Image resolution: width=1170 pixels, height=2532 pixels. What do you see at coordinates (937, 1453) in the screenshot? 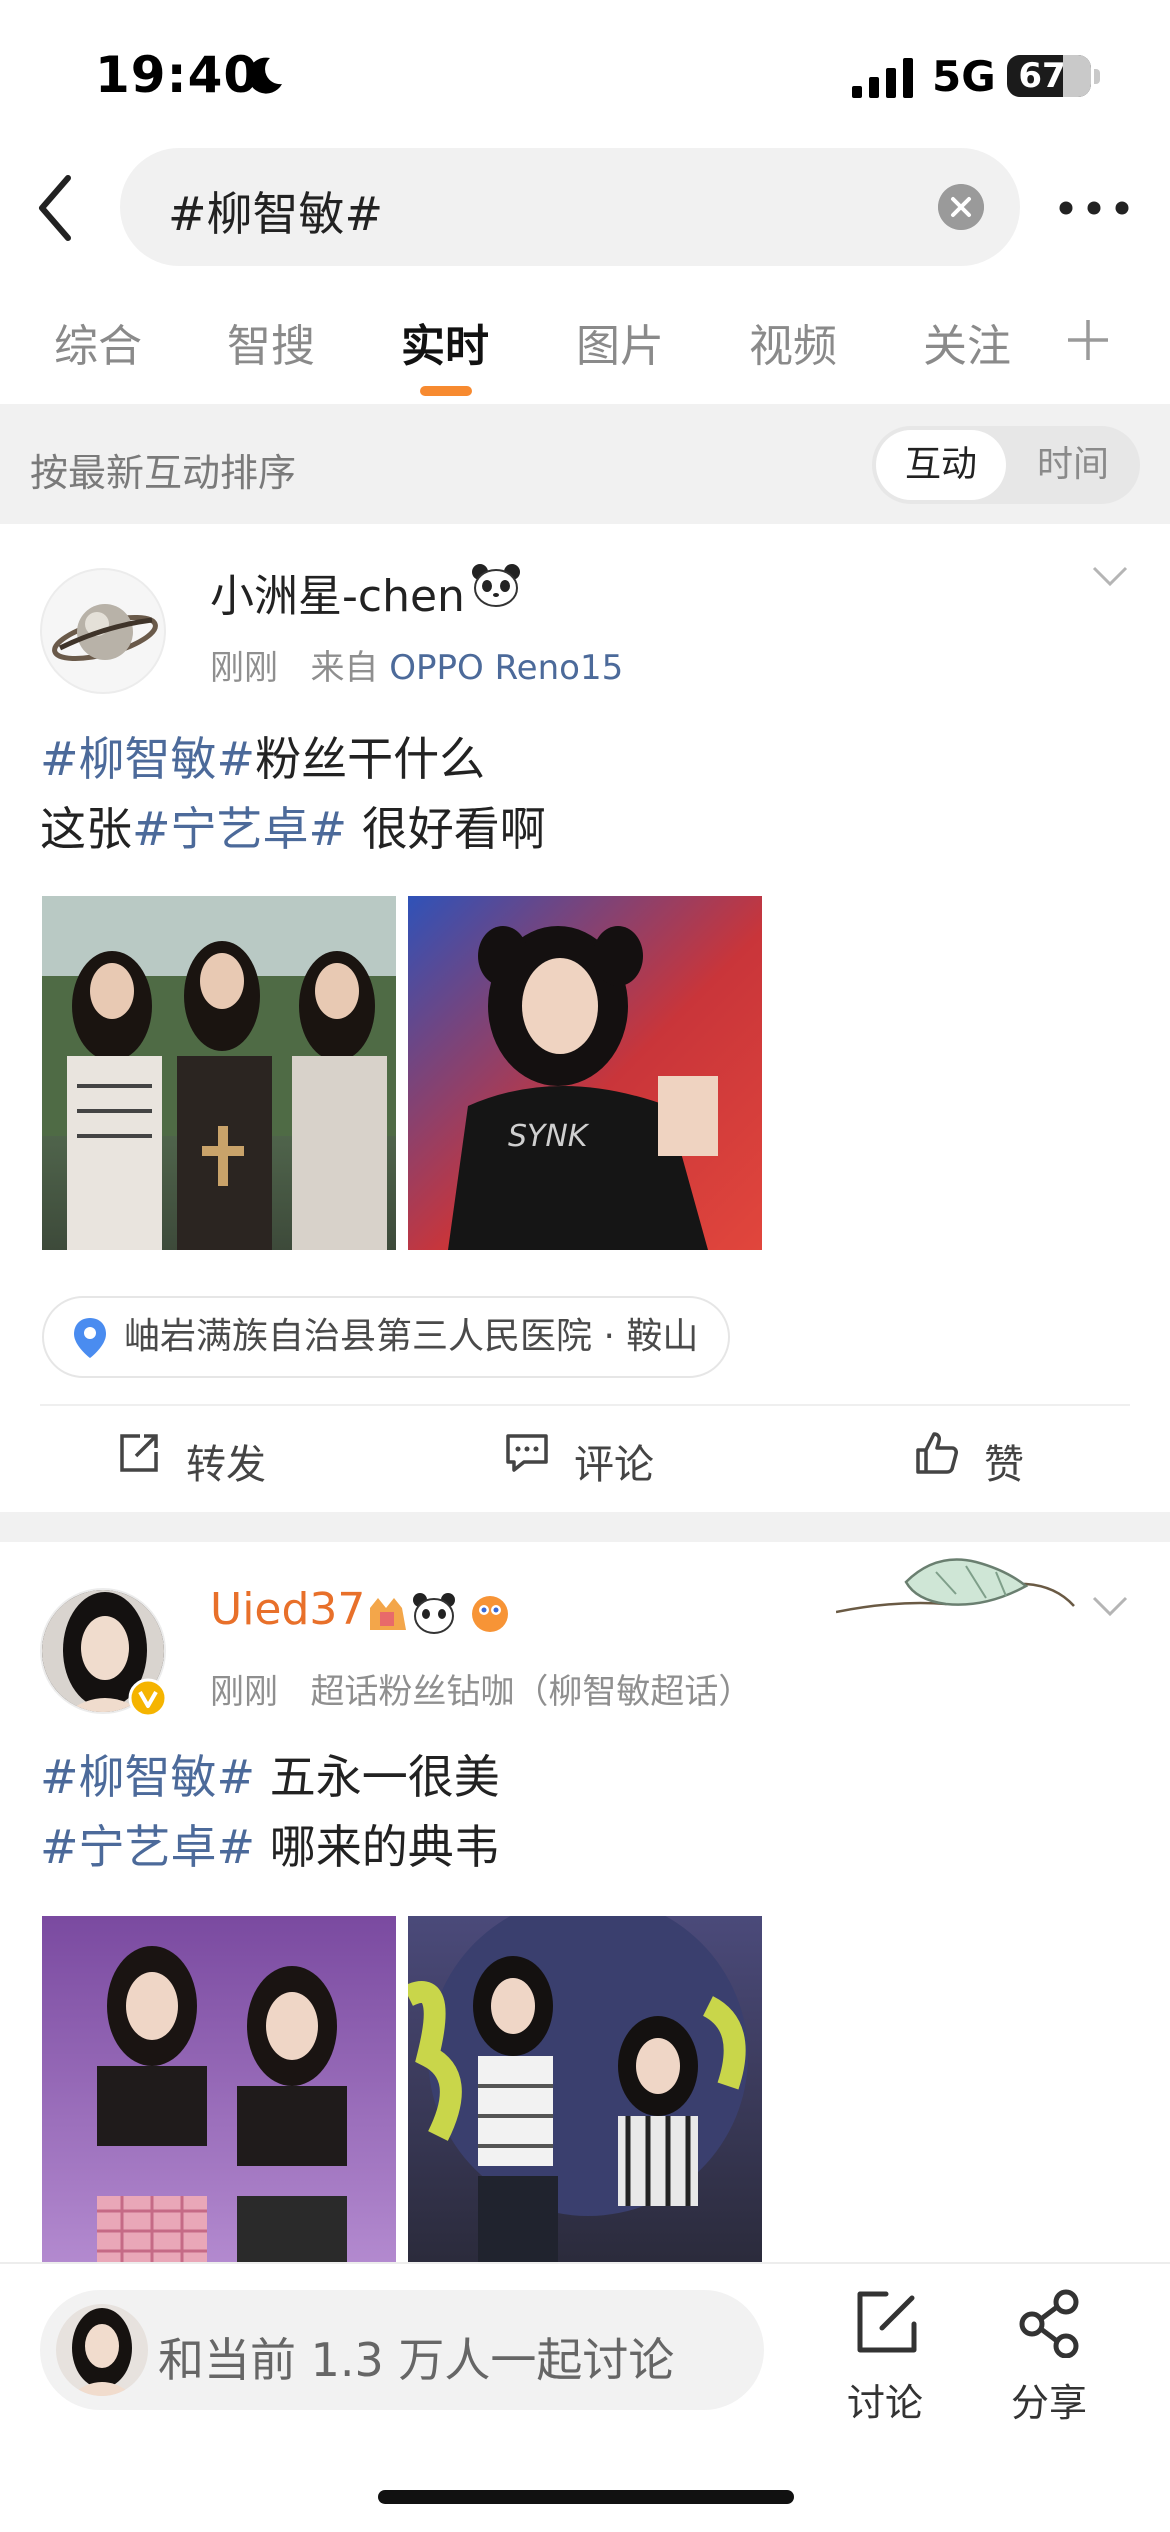
I see `thumbs-up-icon` at bounding box center [937, 1453].